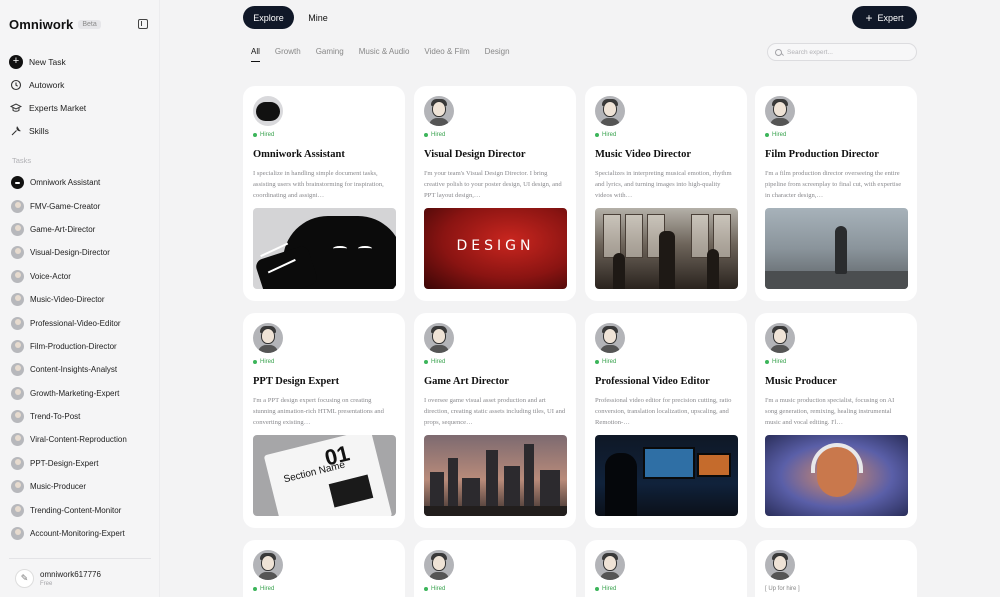 This screenshot has height=597, width=1000. I want to click on expert-card: [ Up for hire ], so click(836, 568).